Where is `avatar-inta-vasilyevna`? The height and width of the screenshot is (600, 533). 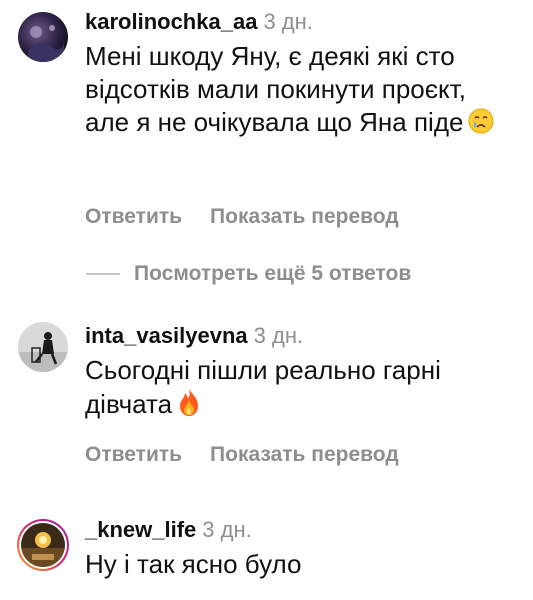 avatar-inta-vasilyevna is located at coordinates (43, 347).